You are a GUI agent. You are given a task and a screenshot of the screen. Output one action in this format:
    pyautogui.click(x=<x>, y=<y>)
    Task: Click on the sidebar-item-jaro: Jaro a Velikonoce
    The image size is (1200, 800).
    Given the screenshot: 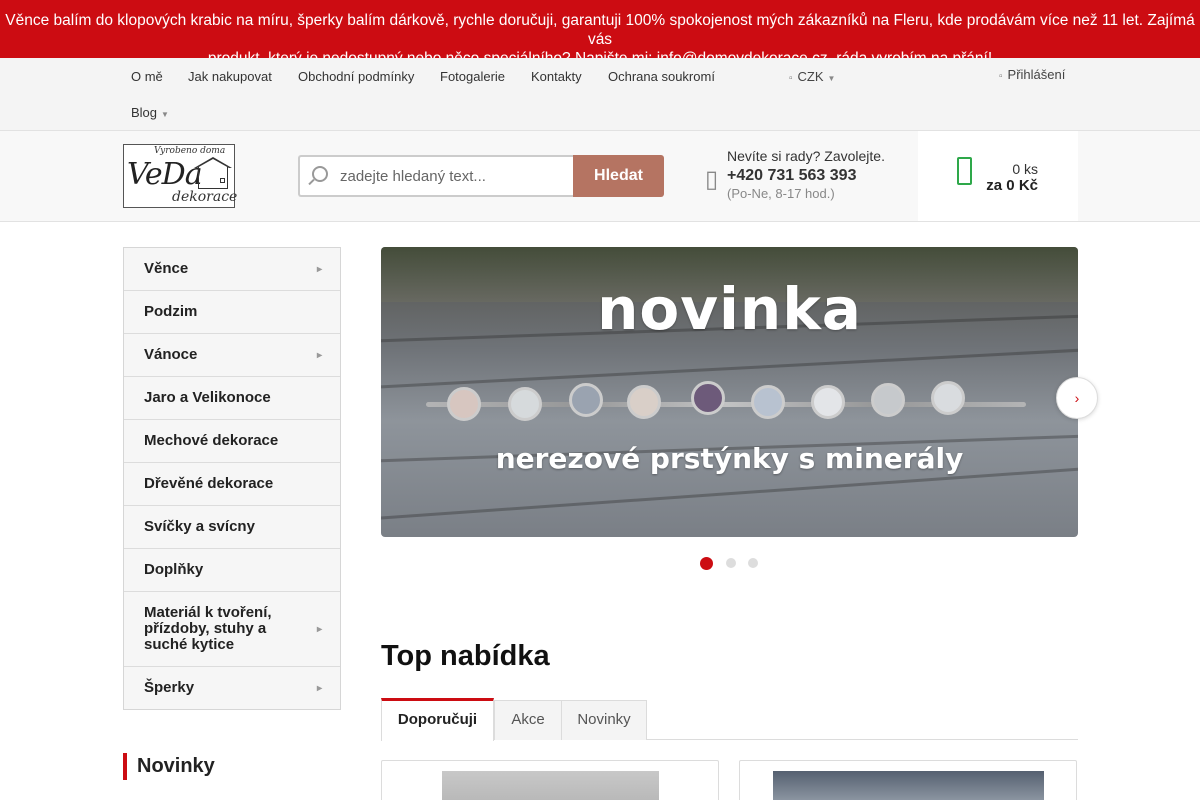 What is the action you would take?
    pyautogui.click(x=232, y=398)
    